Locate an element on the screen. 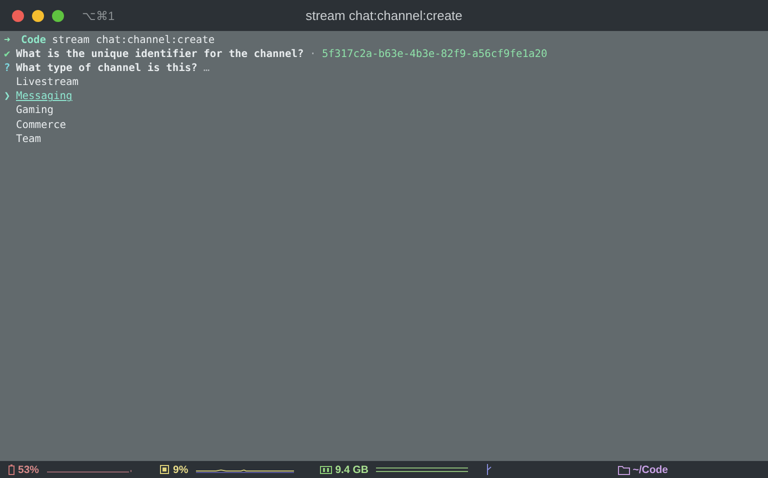  folder-path: ~/Code is located at coordinates (650, 470).